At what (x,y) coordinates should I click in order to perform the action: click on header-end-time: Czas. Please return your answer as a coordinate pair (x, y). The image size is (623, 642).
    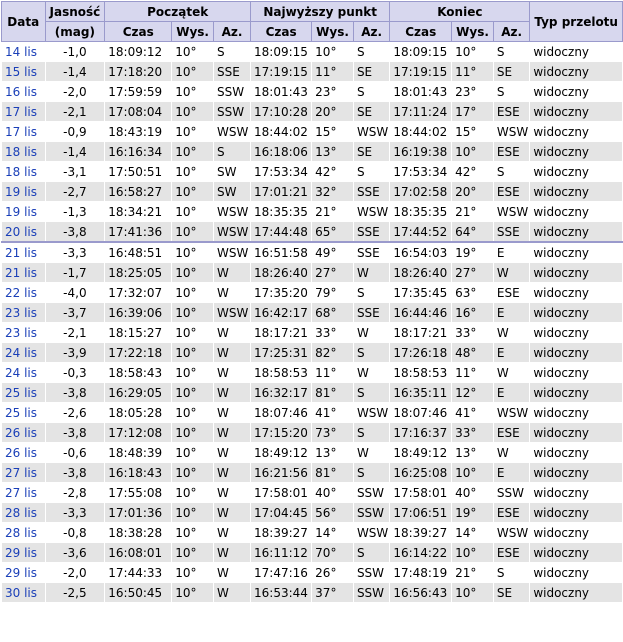
    Looking at the image, I should click on (421, 31).